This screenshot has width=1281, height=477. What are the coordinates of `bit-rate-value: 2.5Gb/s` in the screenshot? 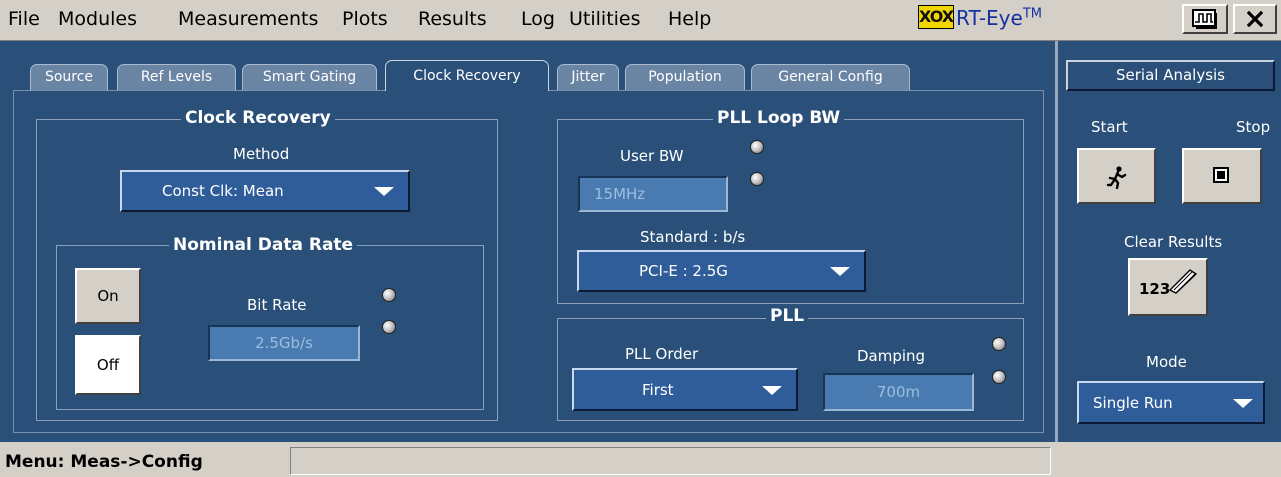 It's located at (284, 343).